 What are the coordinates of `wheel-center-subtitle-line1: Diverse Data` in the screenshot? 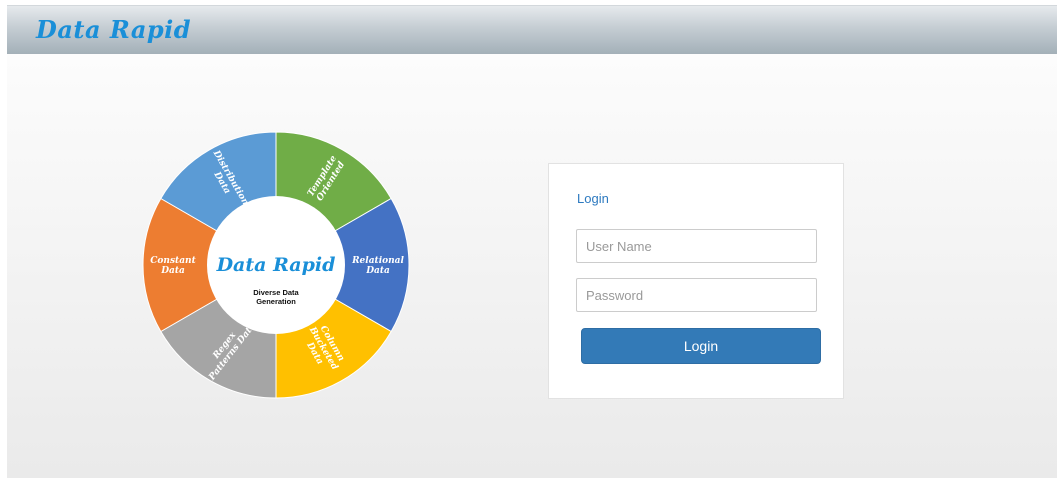 It's located at (276, 292).